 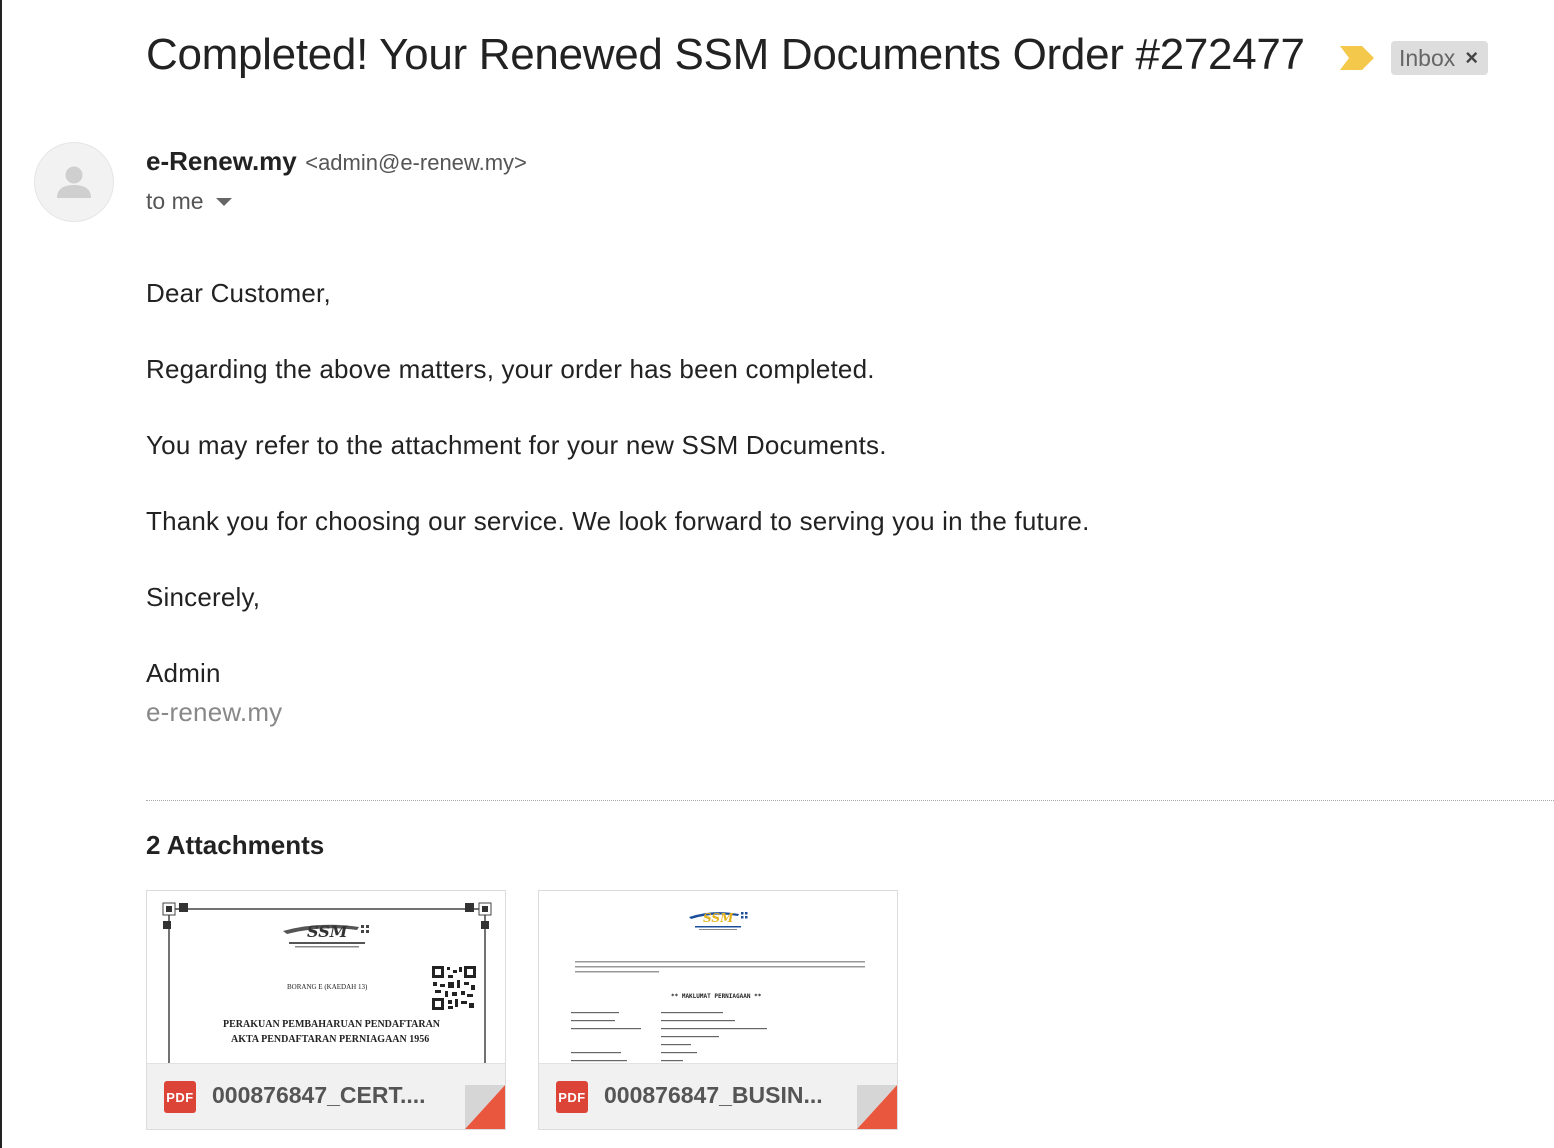 I want to click on certificate-heading-line-1: PERAKUAN PEMBAHARUAN PENDAFTARAN, so click(x=332, y=1024).